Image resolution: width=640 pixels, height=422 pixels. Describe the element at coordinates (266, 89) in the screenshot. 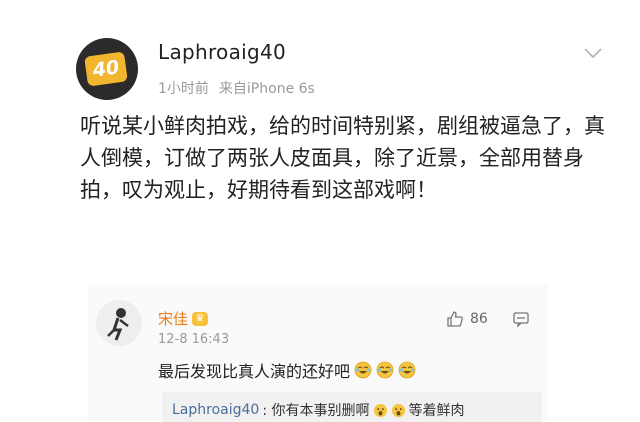

I see `post-source: 来自iPhone 6s` at that location.